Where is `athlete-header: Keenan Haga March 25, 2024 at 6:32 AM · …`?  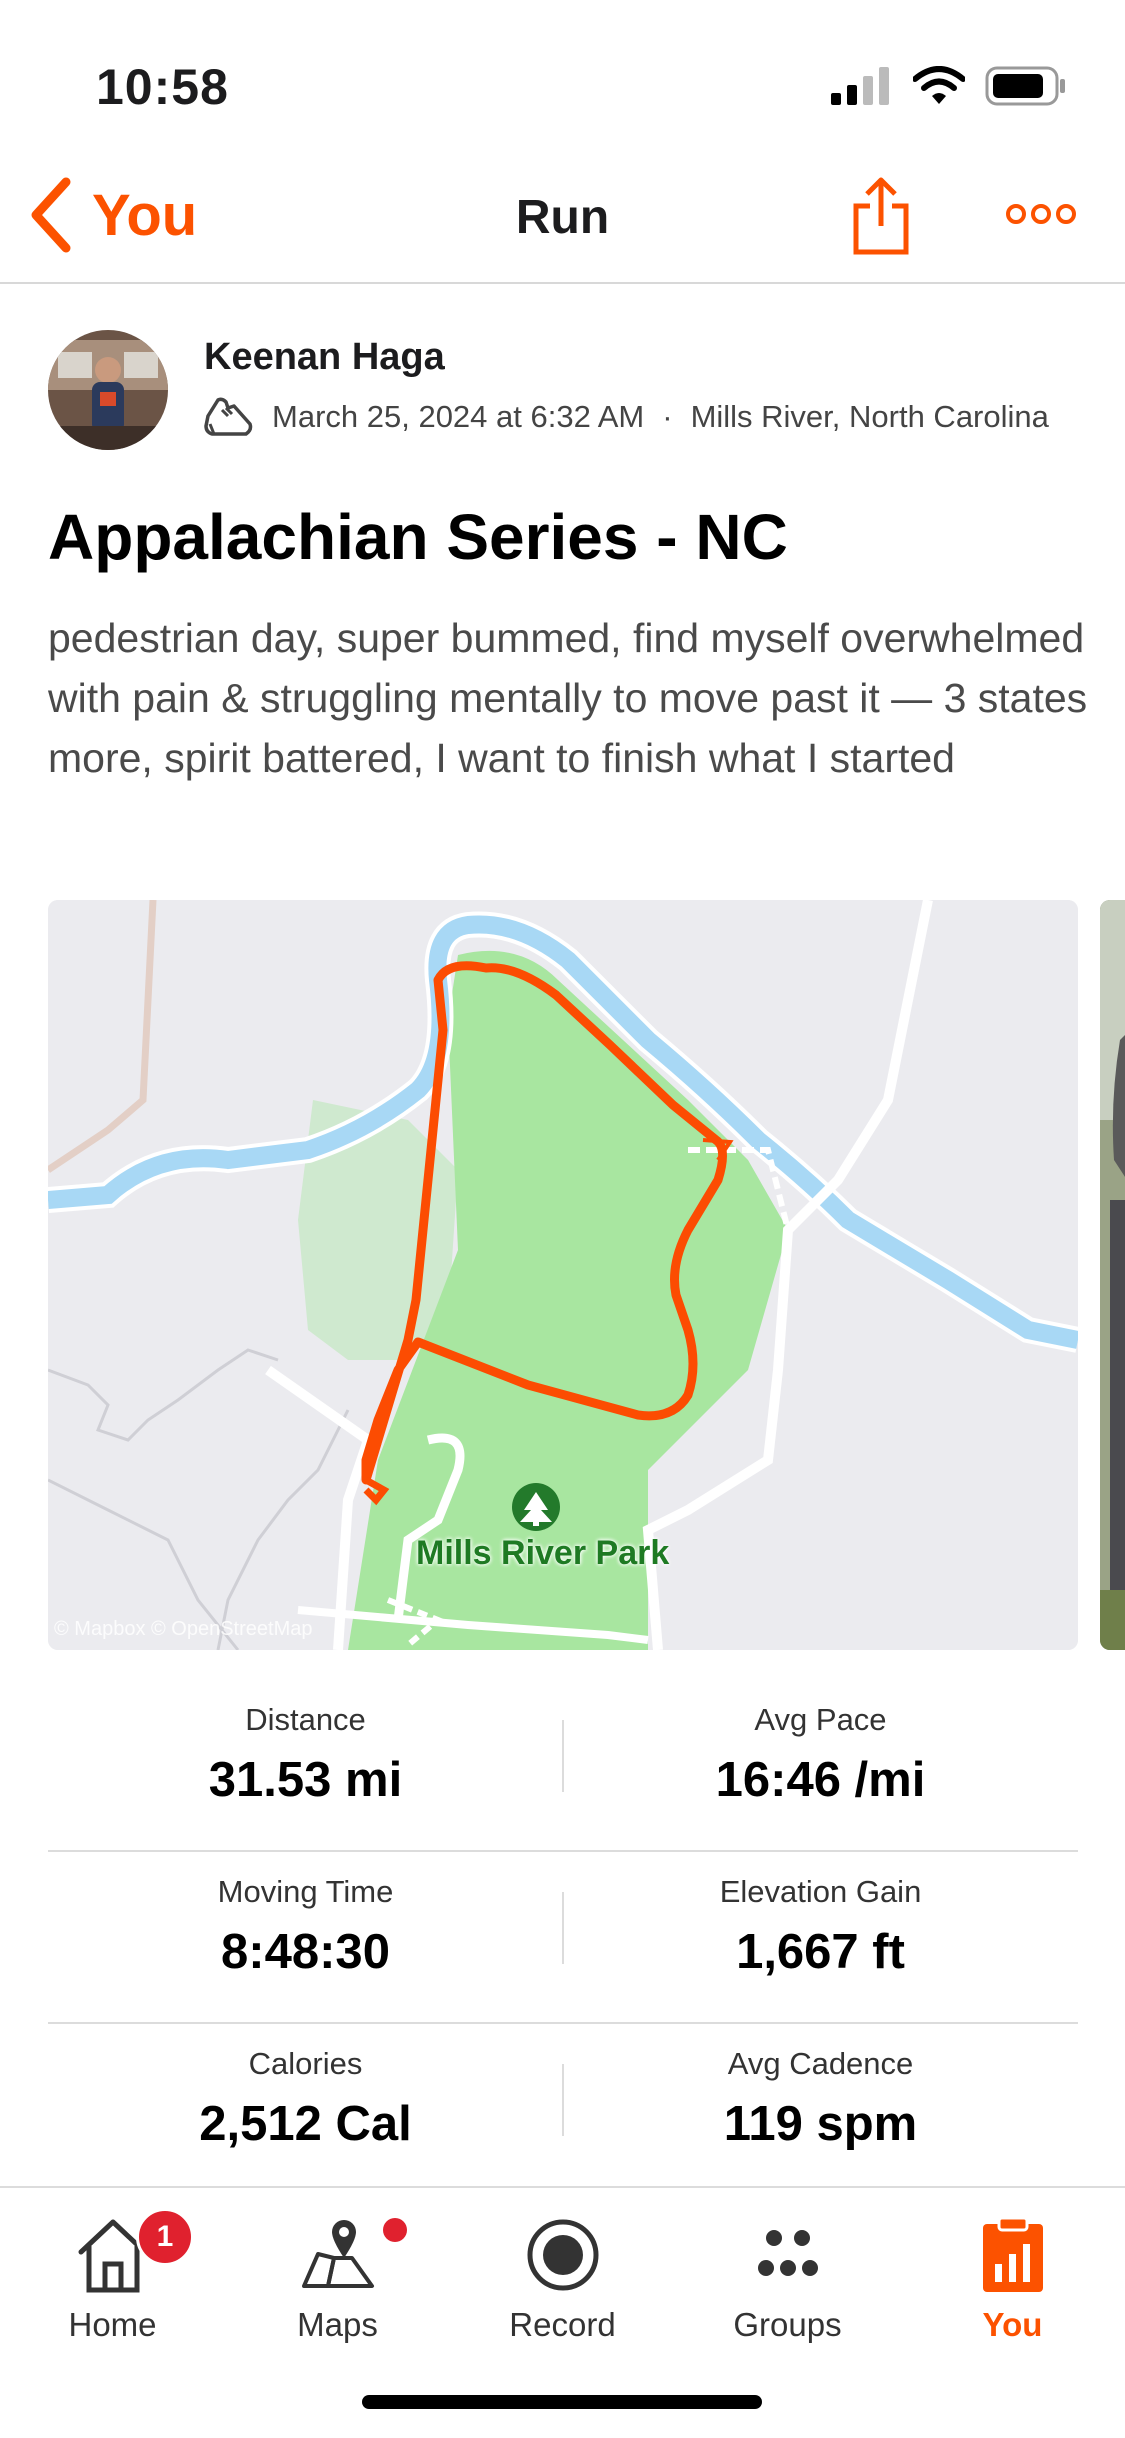
athlete-header: Keenan Haga March 25, 2024 at 6:32 AM · … is located at coordinates (568, 390).